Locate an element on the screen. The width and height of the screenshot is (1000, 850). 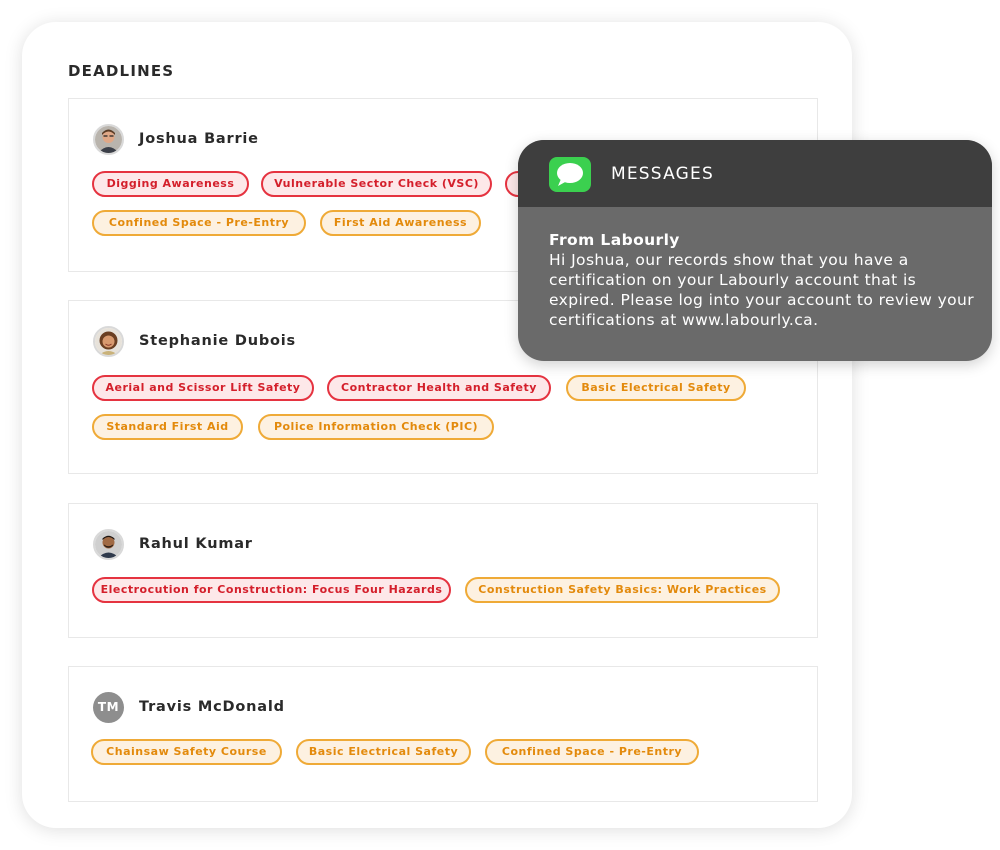
messages-app-icon is located at coordinates (570, 174).